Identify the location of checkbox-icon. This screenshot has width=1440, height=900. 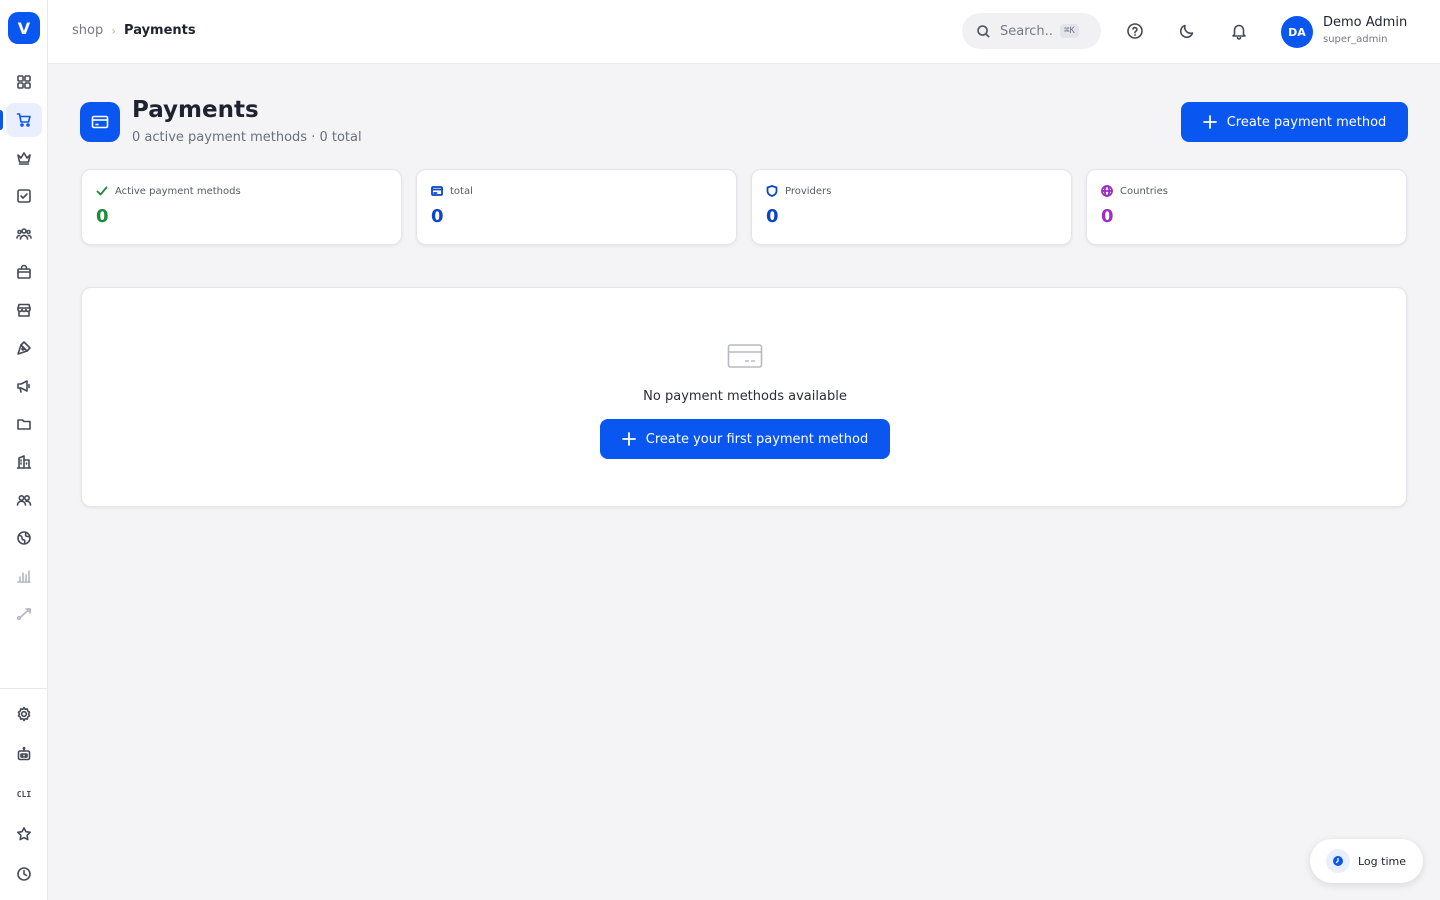
(24, 196).